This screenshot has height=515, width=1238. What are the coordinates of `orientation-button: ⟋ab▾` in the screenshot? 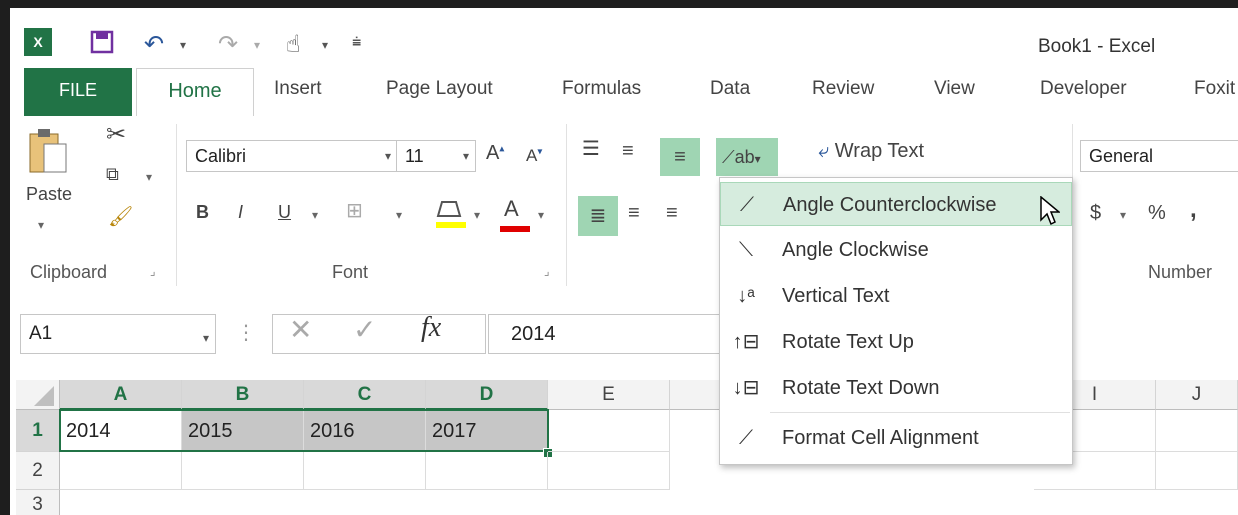 It's located at (747, 157).